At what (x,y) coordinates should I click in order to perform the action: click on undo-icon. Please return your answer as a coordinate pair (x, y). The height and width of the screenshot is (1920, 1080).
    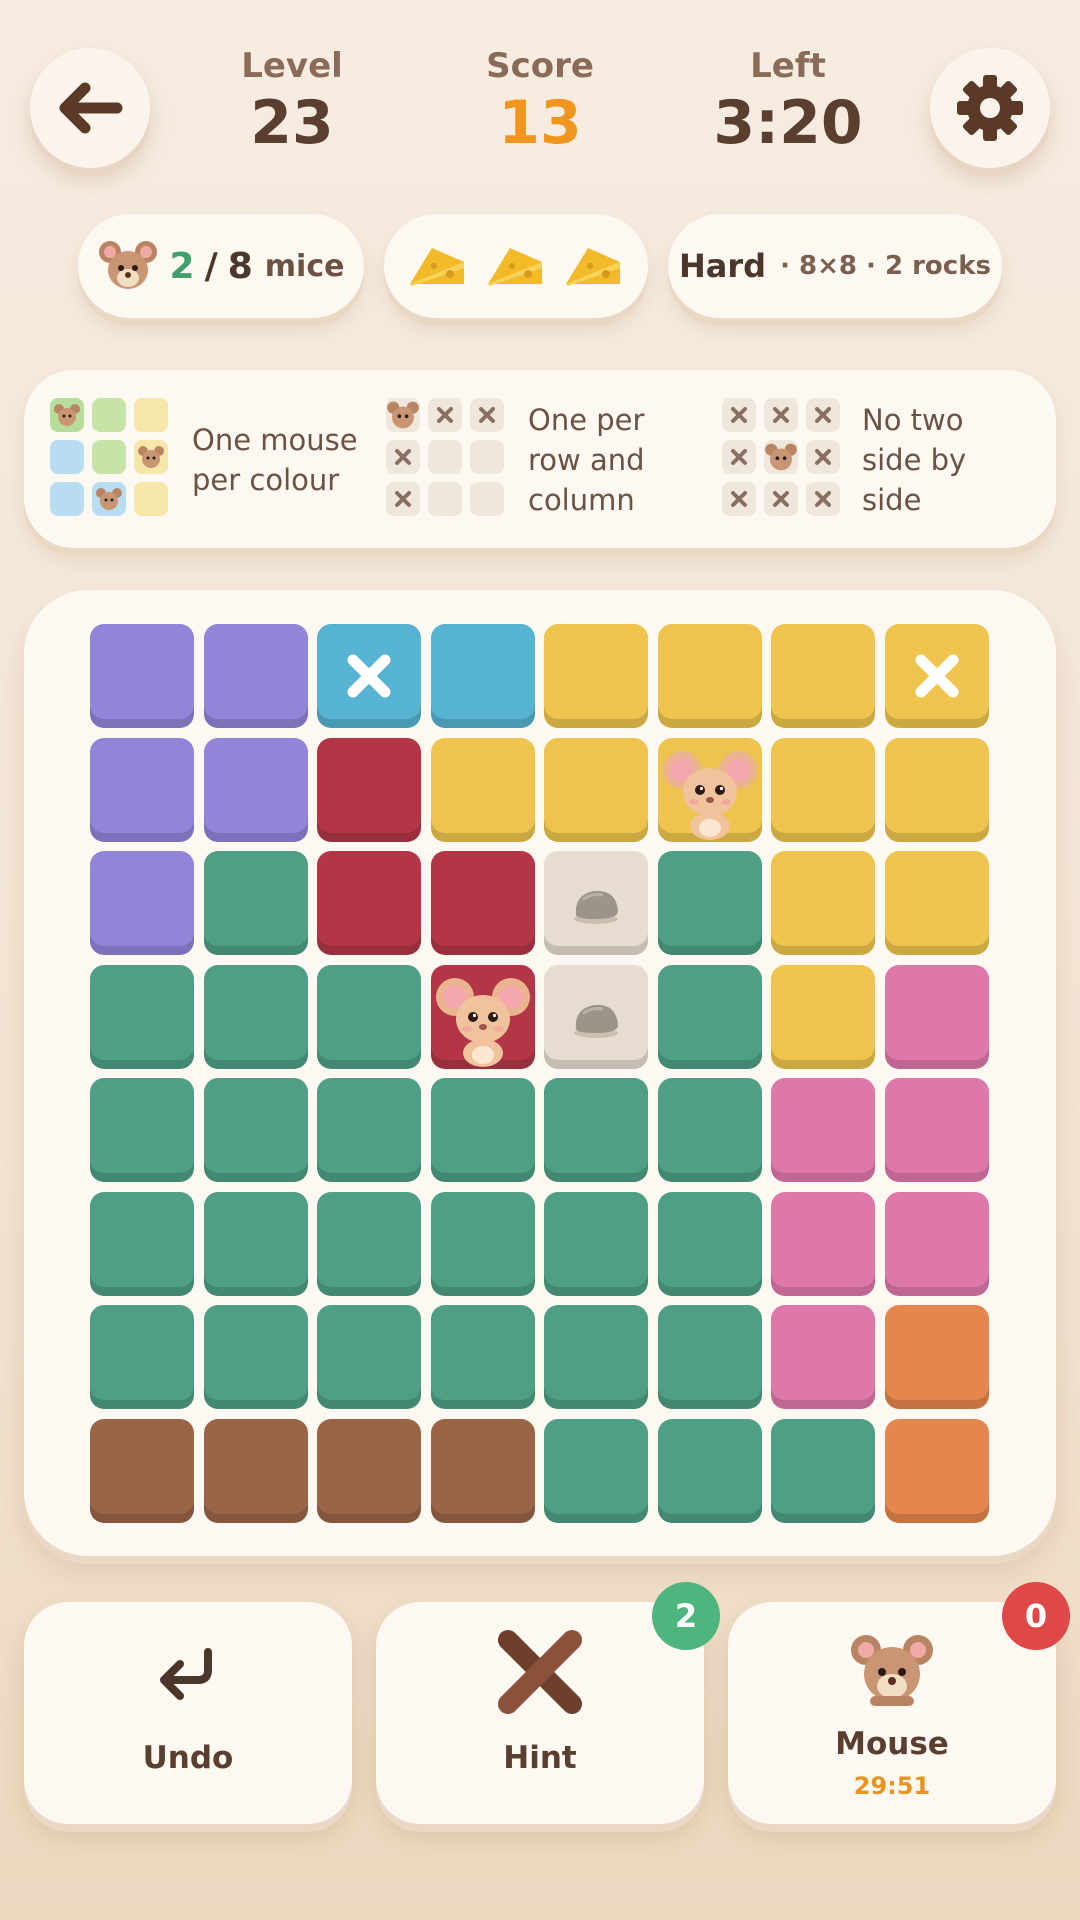
    Looking at the image, I should click on (186, 1674).